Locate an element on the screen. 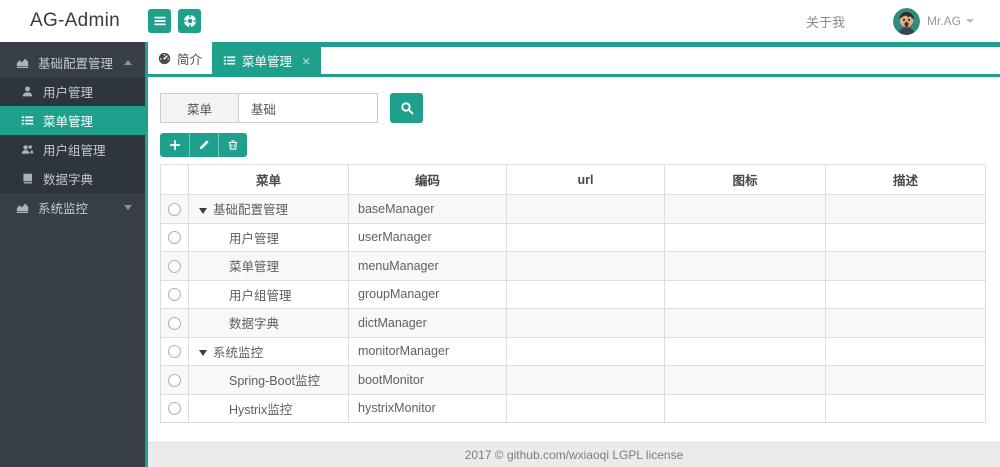  menu-name: 用户管理 is located at coordinates (254, 238).